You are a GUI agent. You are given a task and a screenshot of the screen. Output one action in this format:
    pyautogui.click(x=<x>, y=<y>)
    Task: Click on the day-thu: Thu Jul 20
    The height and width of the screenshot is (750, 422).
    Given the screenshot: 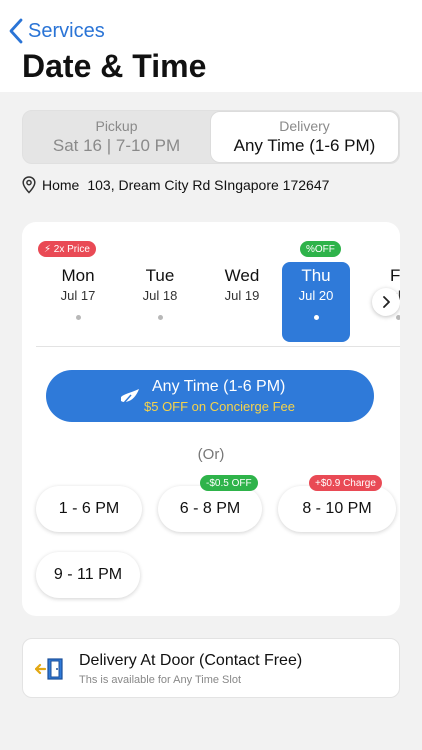 What is the action you would take?
    pyautogui.click(x=316, y=302)
    